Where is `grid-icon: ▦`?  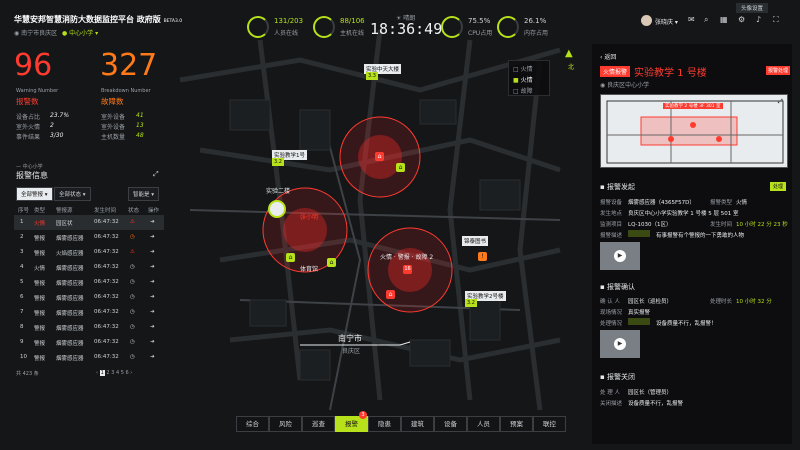 grid-icon: ▦ is located at coordinates (724, 19).